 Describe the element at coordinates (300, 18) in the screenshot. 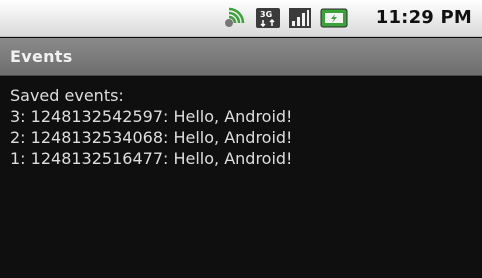

I see `signal-icon` at that location.